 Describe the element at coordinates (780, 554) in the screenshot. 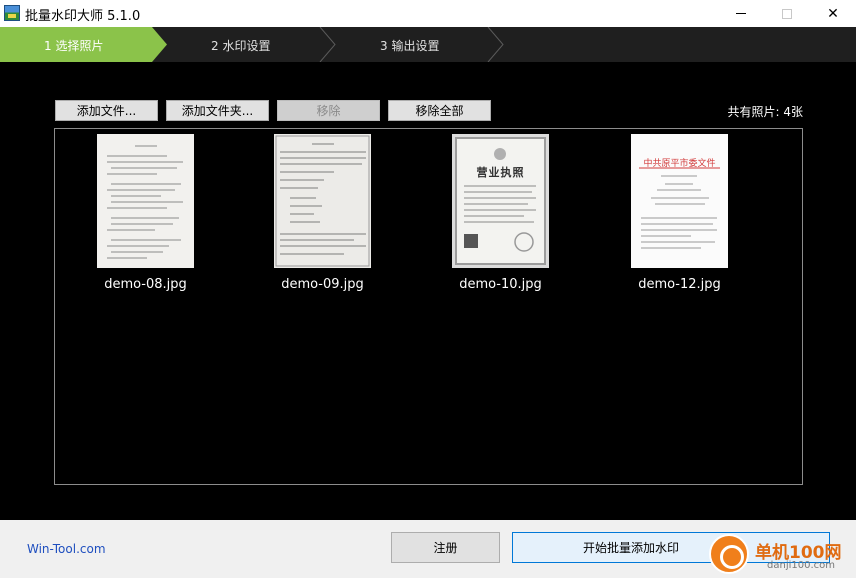

I see `site-watermark: 单机100网 danji100.com` at that location.